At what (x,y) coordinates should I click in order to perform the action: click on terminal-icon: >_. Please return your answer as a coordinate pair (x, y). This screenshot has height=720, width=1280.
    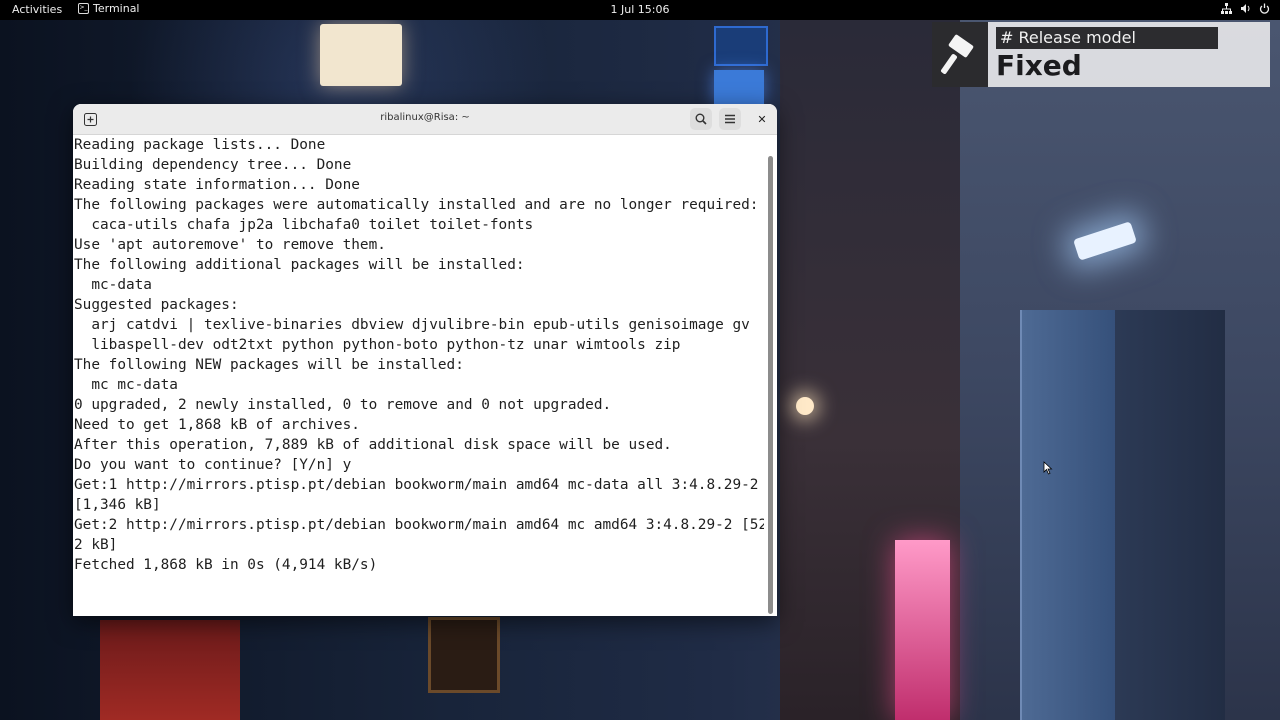
    Looking at the image, I should click on (83, 8).